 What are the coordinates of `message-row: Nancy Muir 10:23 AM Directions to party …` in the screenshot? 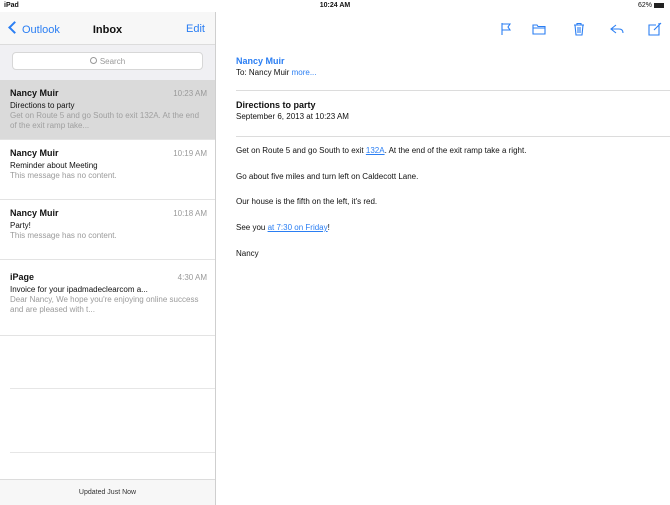 It's located at (107, 110).